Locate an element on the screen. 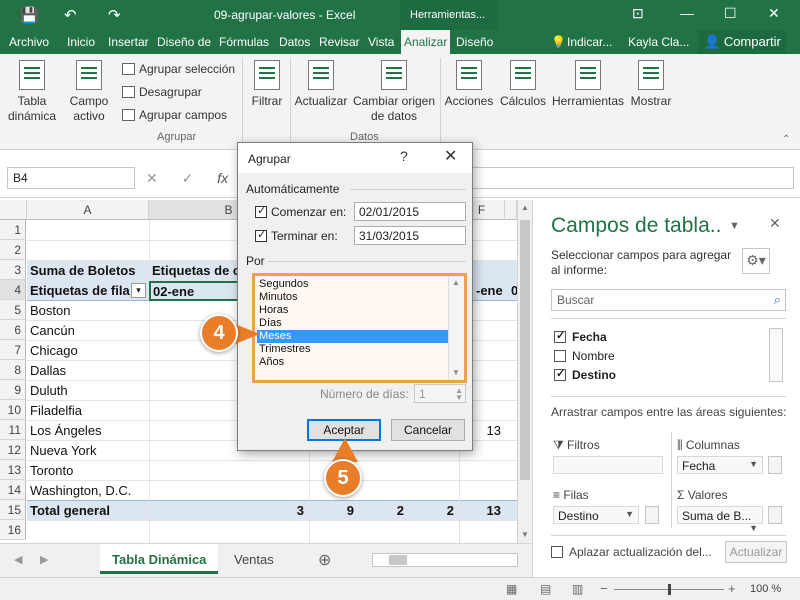  pivot-column-date-next: 0 is located at coordinates (512, 291).